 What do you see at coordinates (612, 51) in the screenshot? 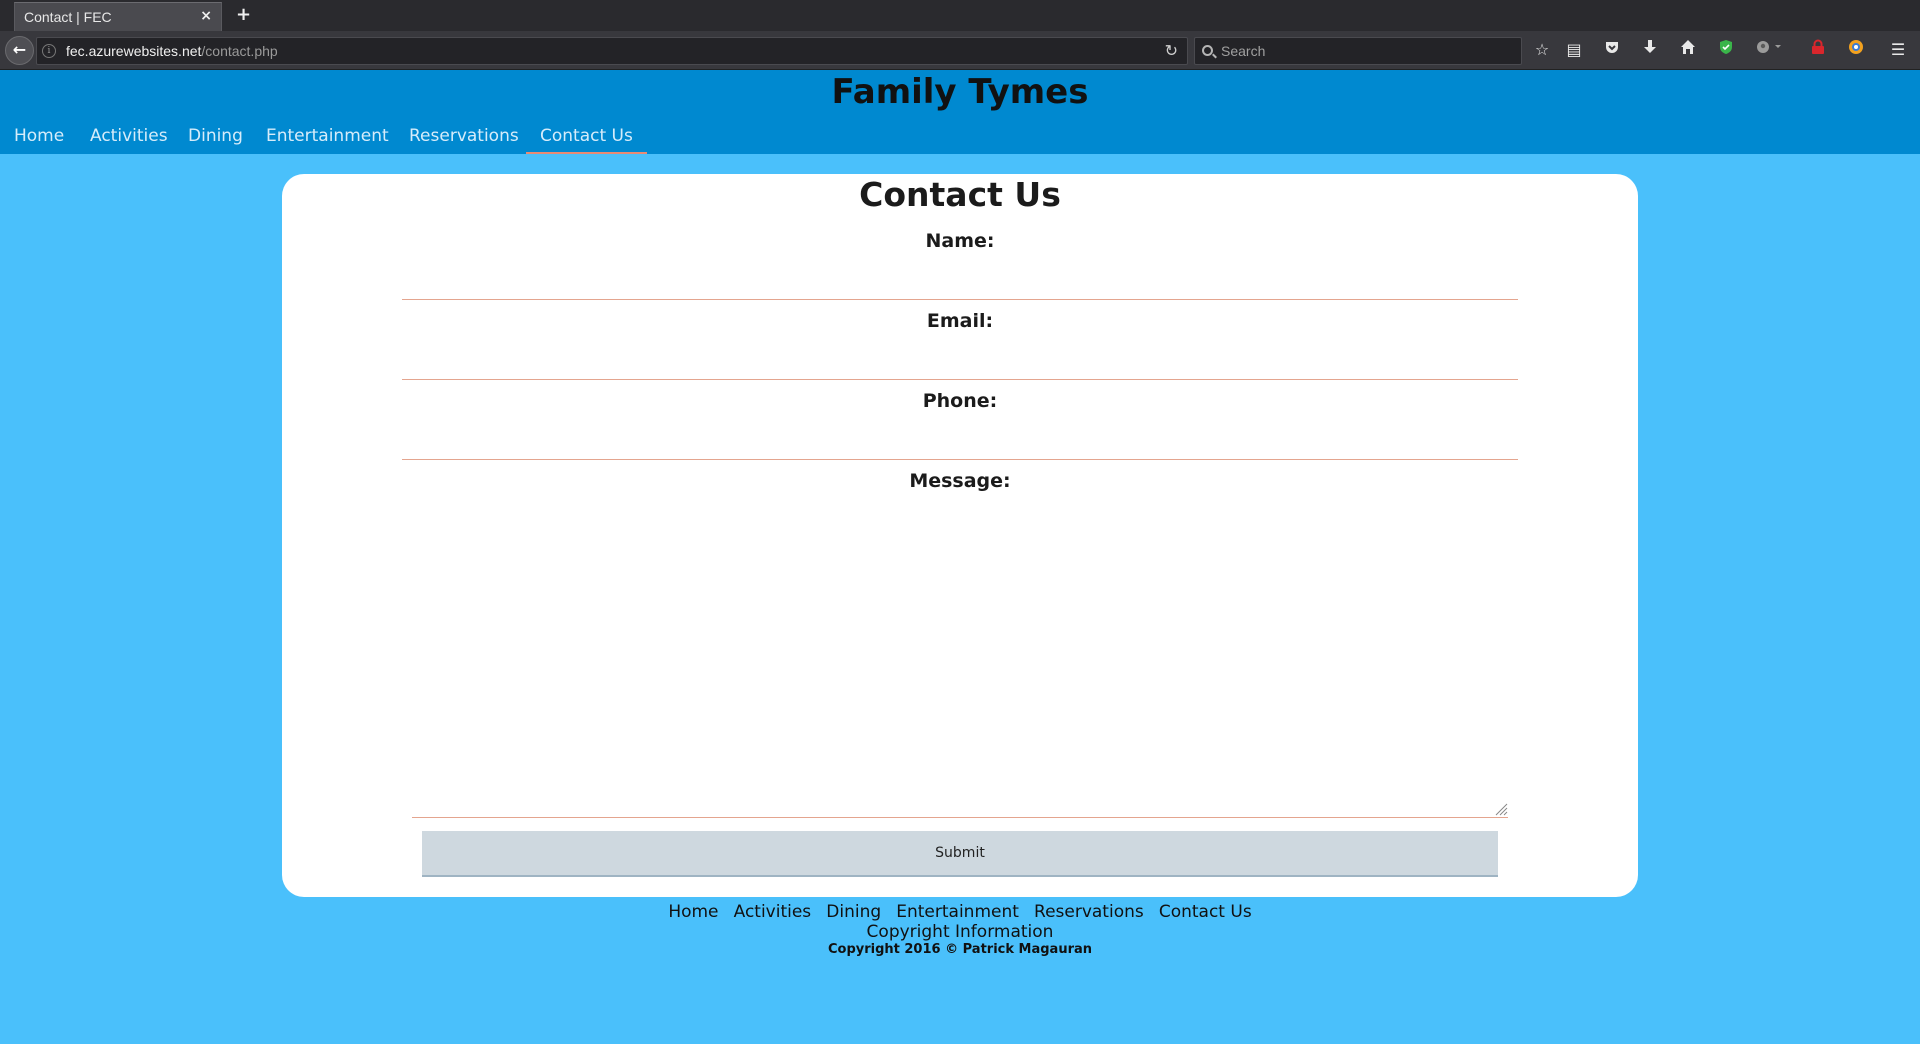
I see `url-bar: i fec.azurewebsites.net/contact.php ↻` at bounding box center [612, 51].